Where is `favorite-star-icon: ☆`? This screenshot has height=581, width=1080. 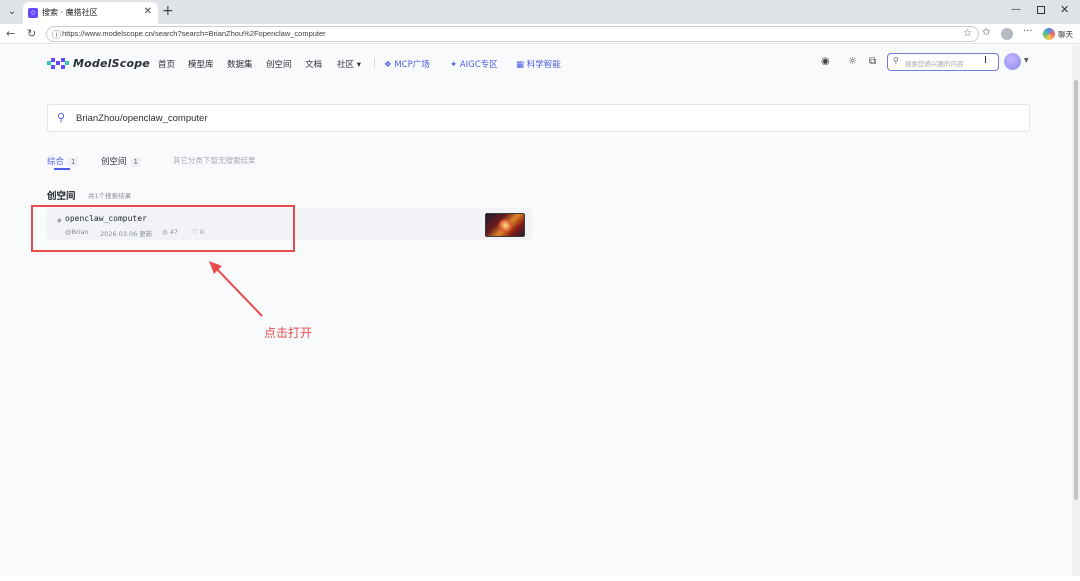
favorite-star-icon: ☆ is located at coordinates (967, 33).